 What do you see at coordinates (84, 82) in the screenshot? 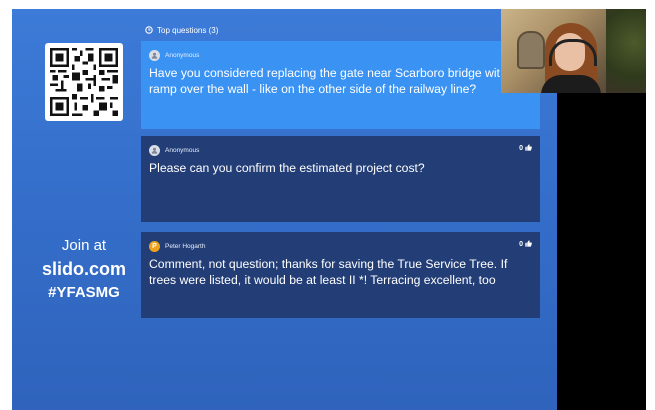
I see `qr-code` at bounding box center [84, 82].